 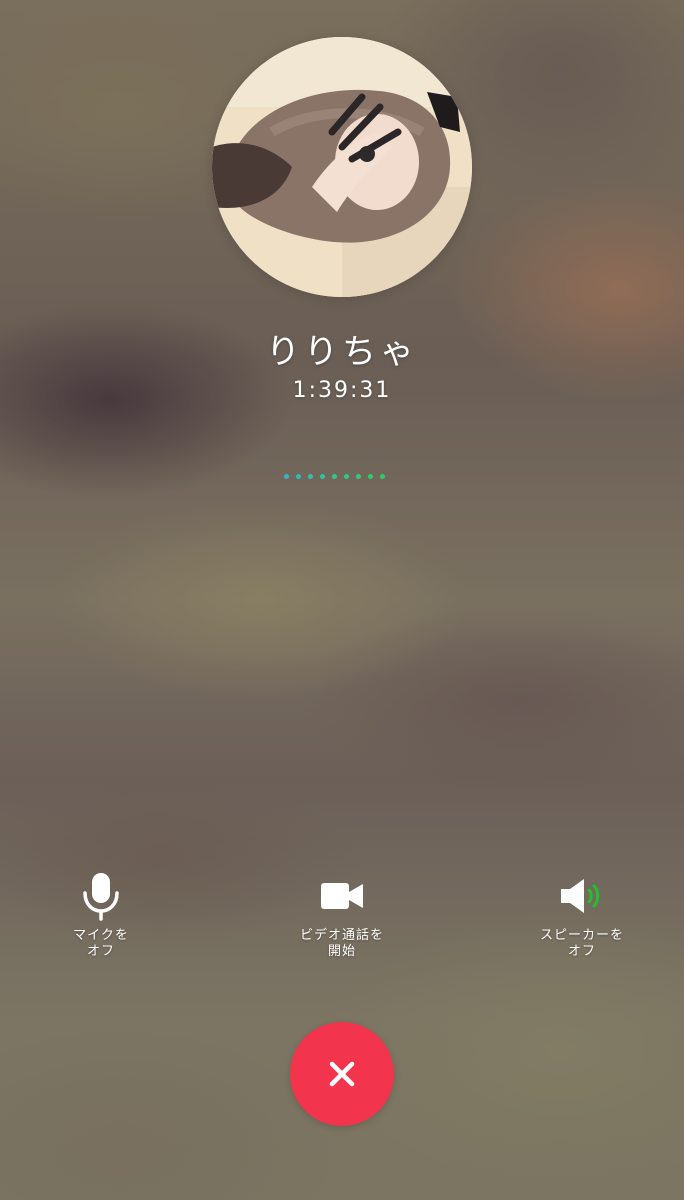 What do you see at coordinates (342, 896) in the screenshot?
I see `video-camera-icon` at bounding box center [342, 896].